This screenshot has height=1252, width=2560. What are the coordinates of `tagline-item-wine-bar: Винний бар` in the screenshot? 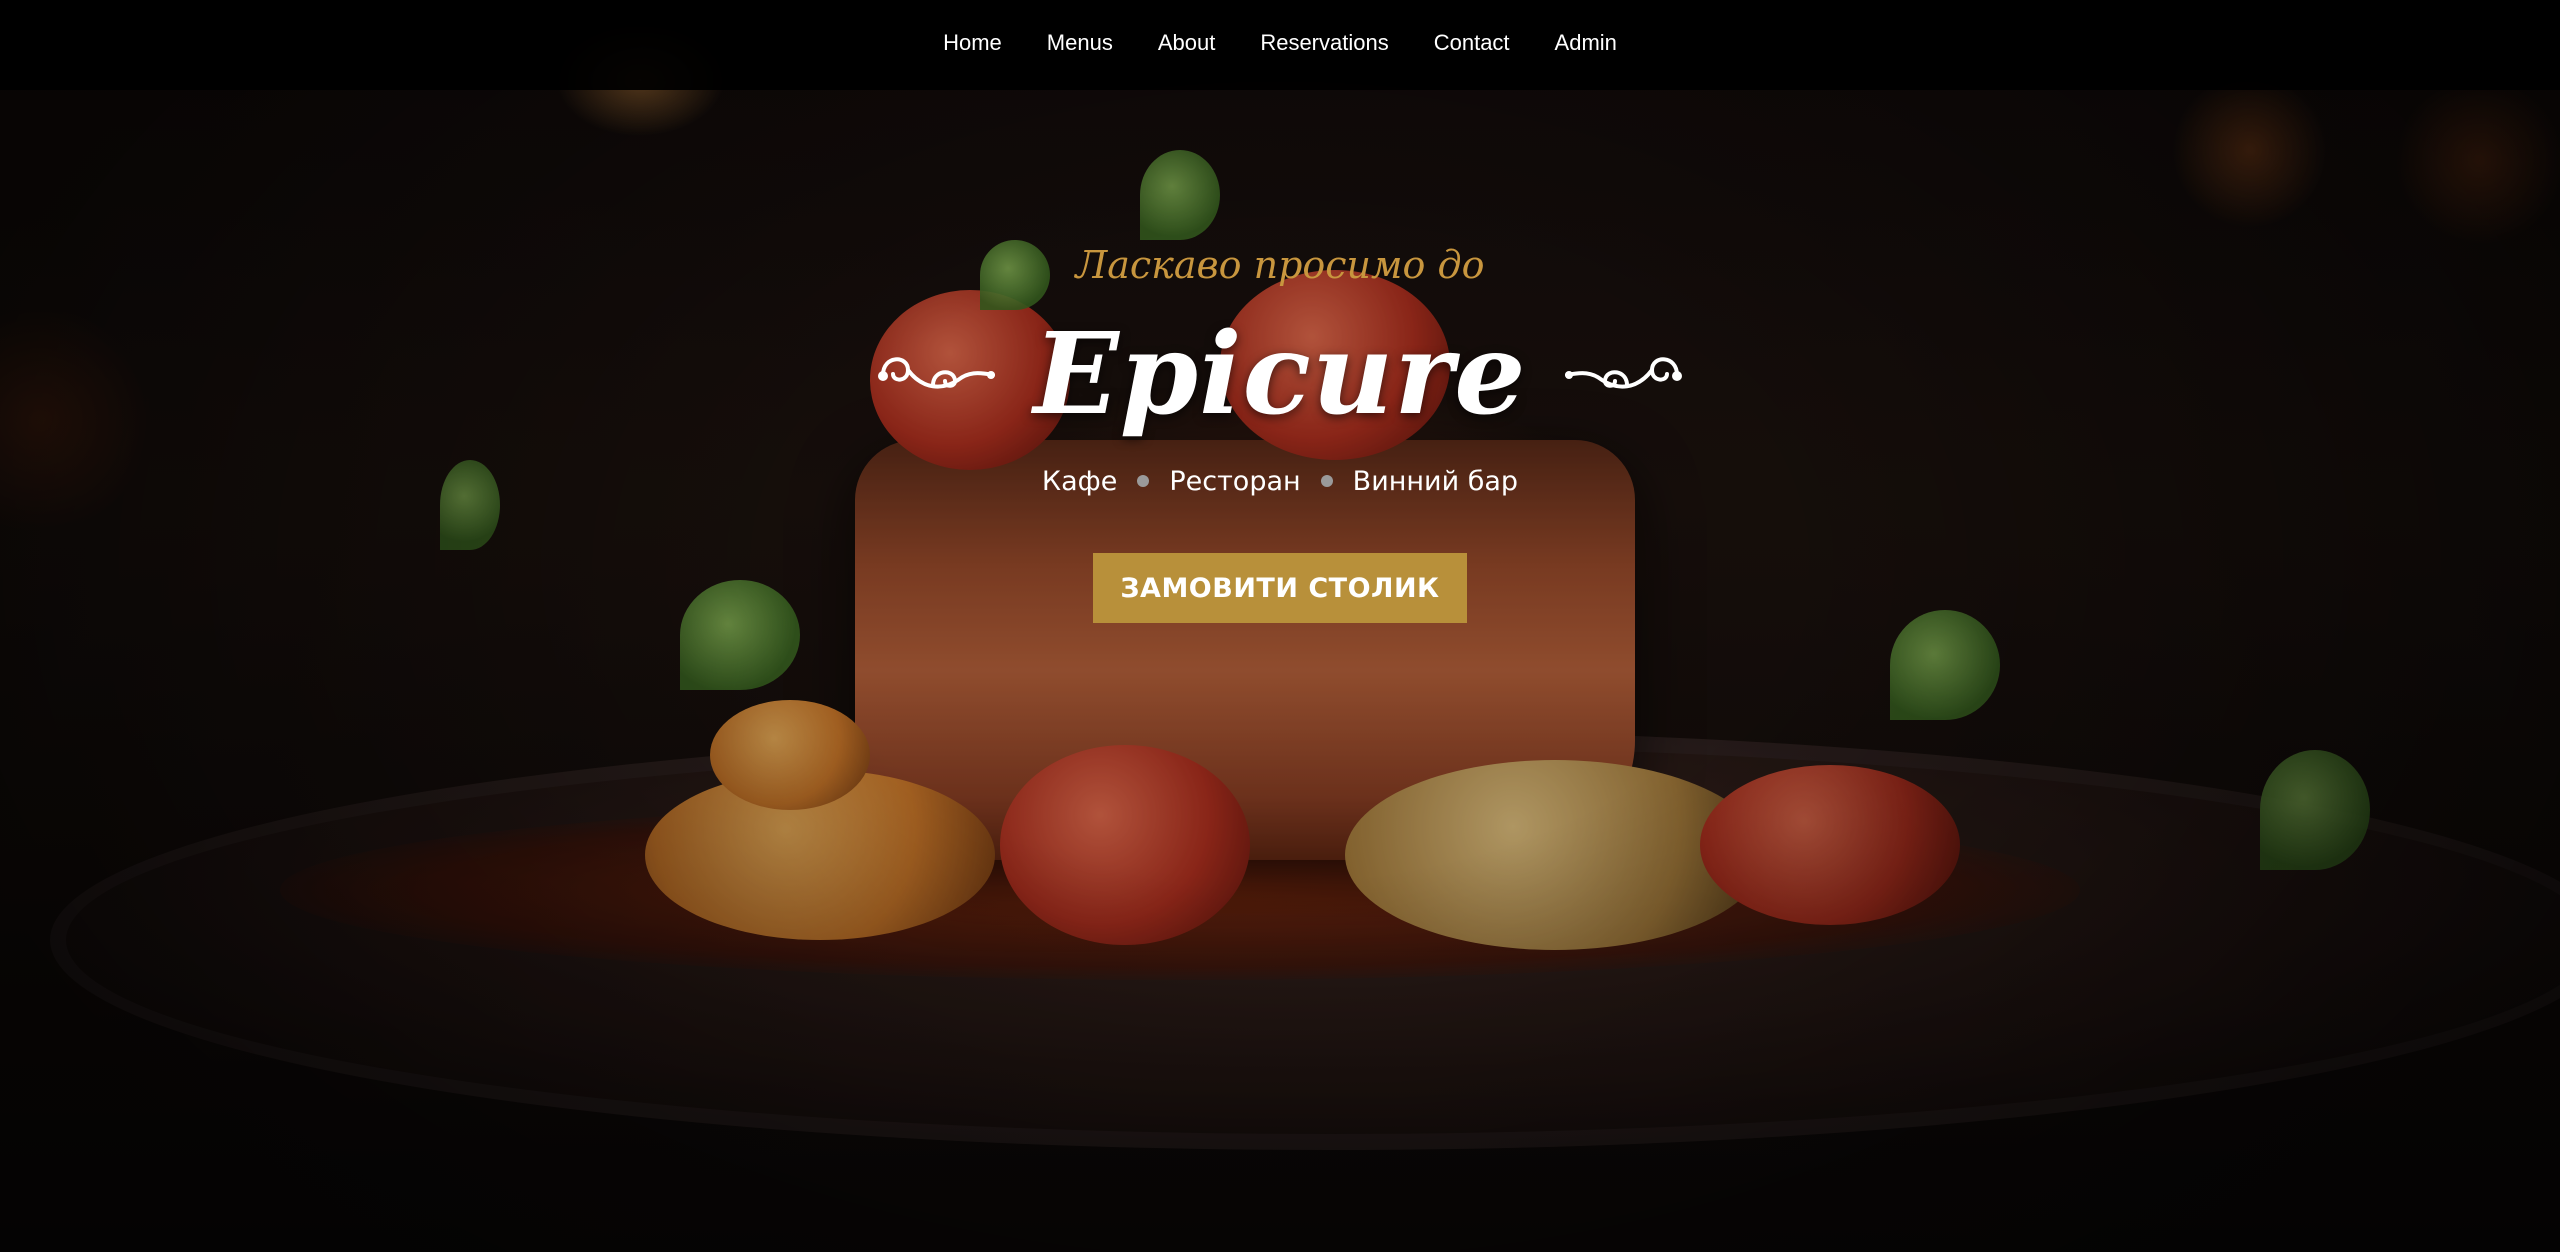 It's located at (1435, 481).